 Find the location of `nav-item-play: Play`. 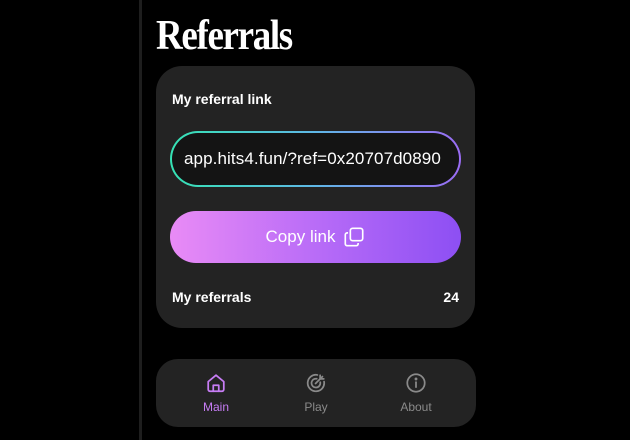

nav-item-play: Play is located at coordinates (316, 393).